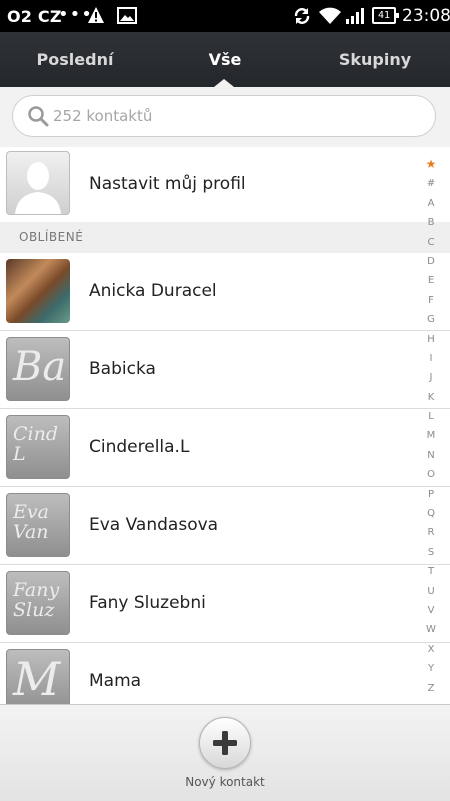  What do you see at coordinates (225, 238) in the screenshot?
I see `favorites-section-header: OBLÍBENÉ` at bounding box center [225, 238].